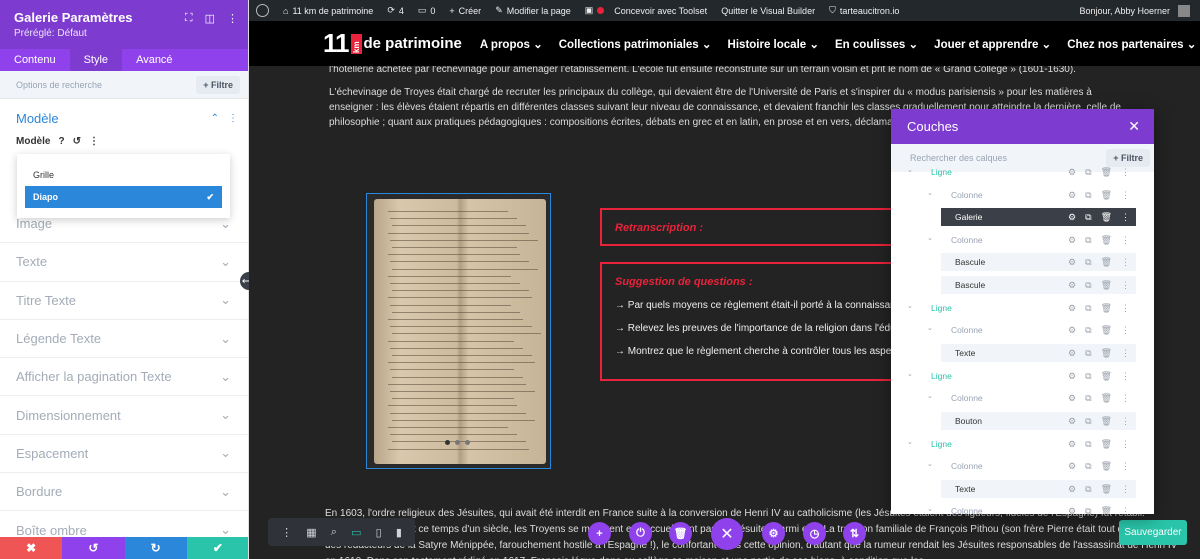 The width and height of the screenshot is (1200, 559). I want to click on exit-builder-link: Quitter le Visual Builder, so click(768, 11).